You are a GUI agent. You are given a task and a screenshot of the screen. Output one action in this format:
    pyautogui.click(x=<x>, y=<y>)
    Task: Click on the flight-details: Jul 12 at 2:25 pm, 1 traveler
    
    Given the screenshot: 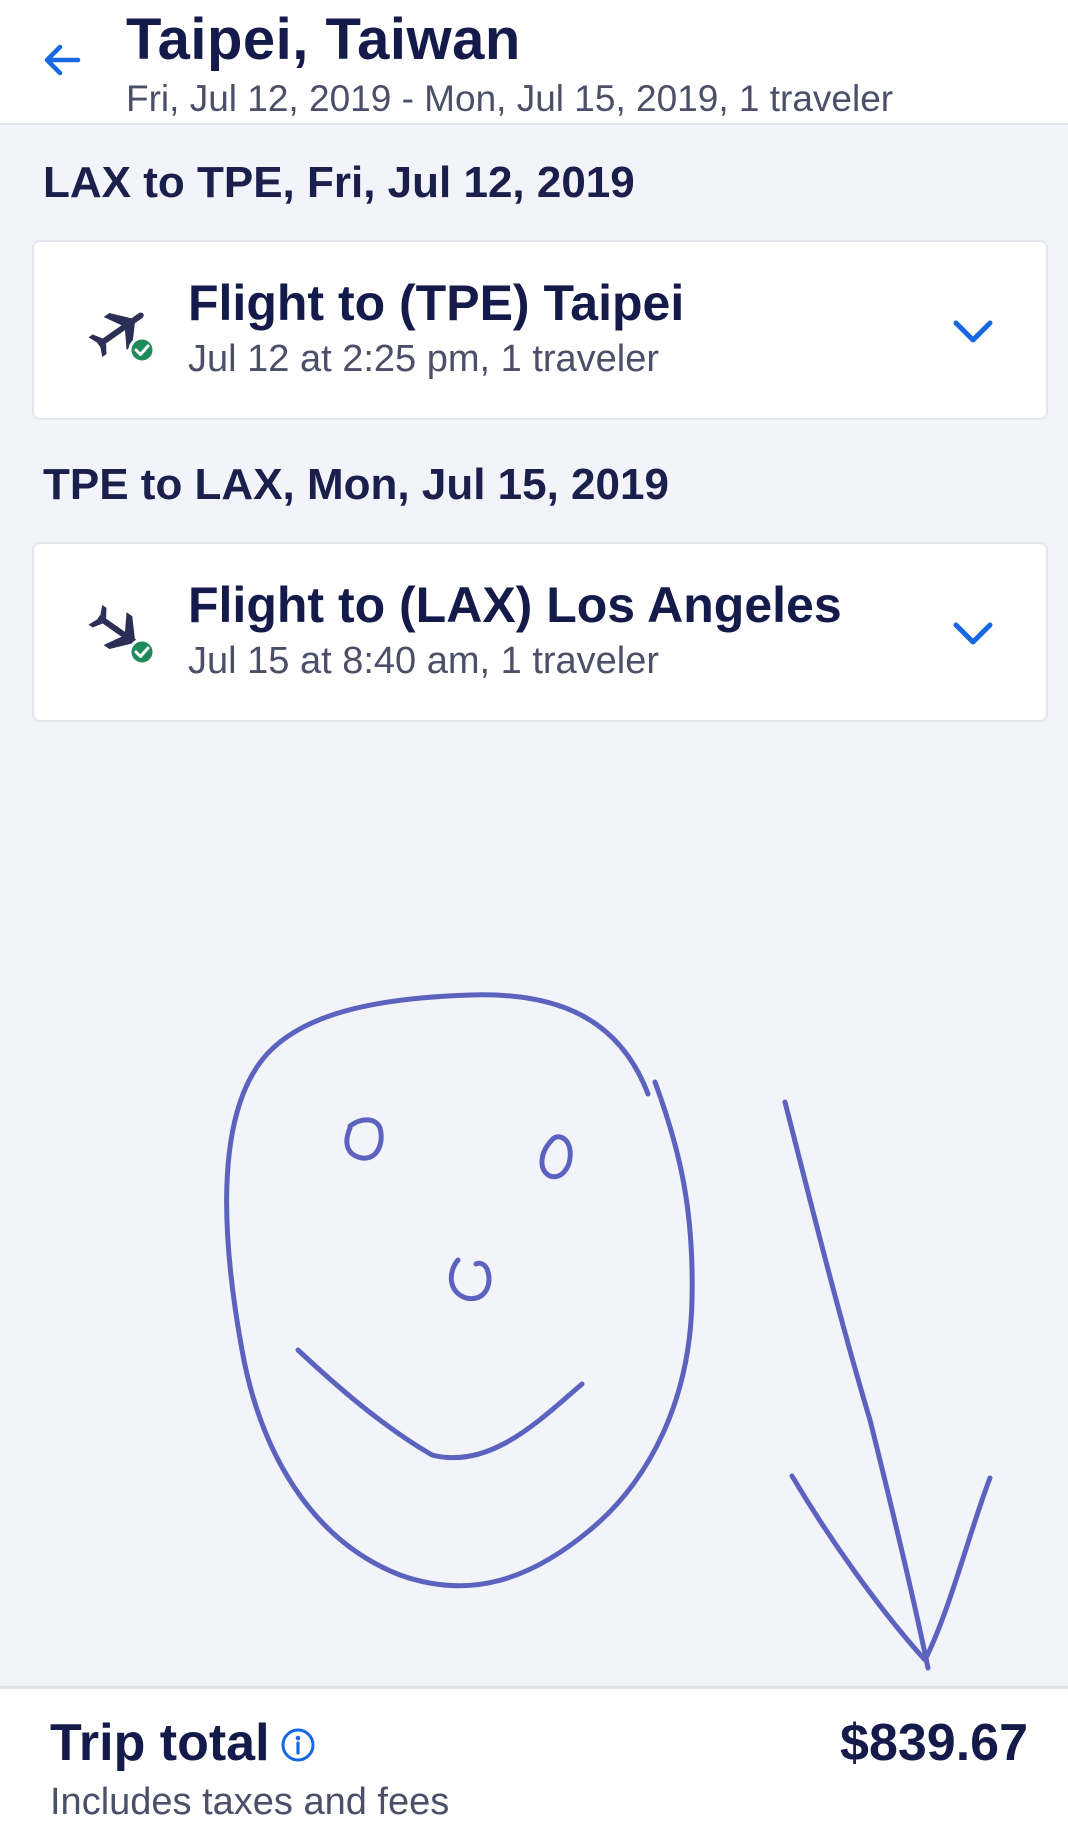 What is the action you would take?
    pyautogui.click(x=424, y=359)
    